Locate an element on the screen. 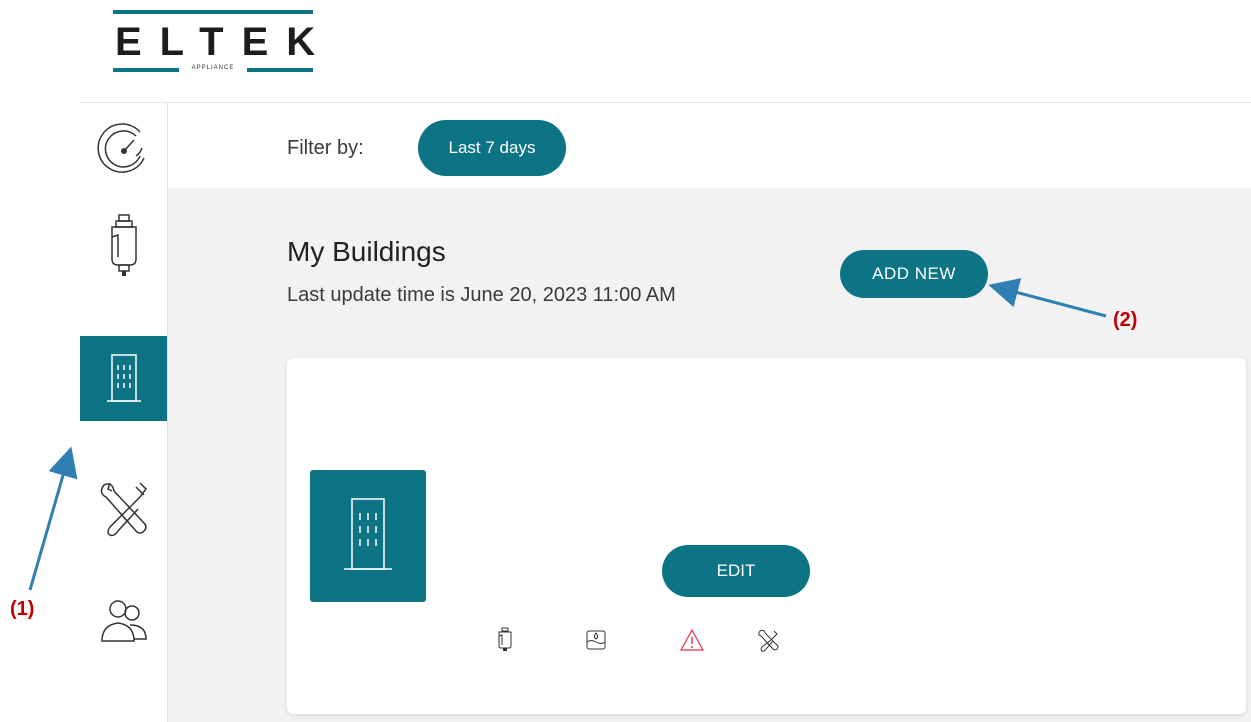  edit-button: EDIT is located at coordinates (736, 571).